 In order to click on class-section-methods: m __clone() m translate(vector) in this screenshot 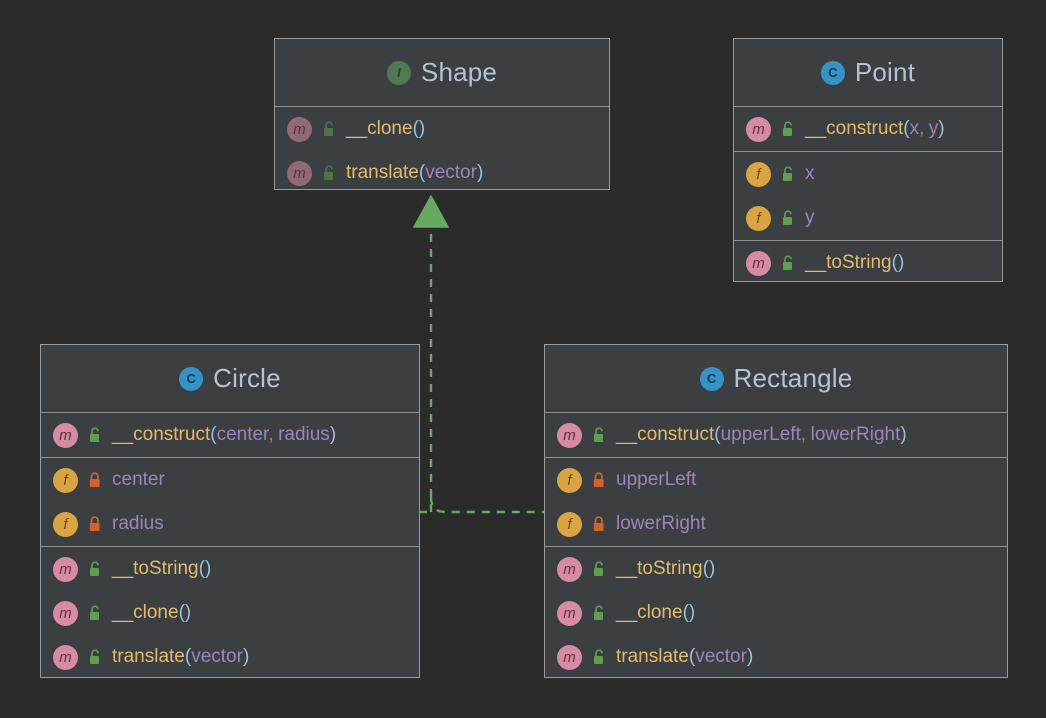, I will do `click(442, 151)`.